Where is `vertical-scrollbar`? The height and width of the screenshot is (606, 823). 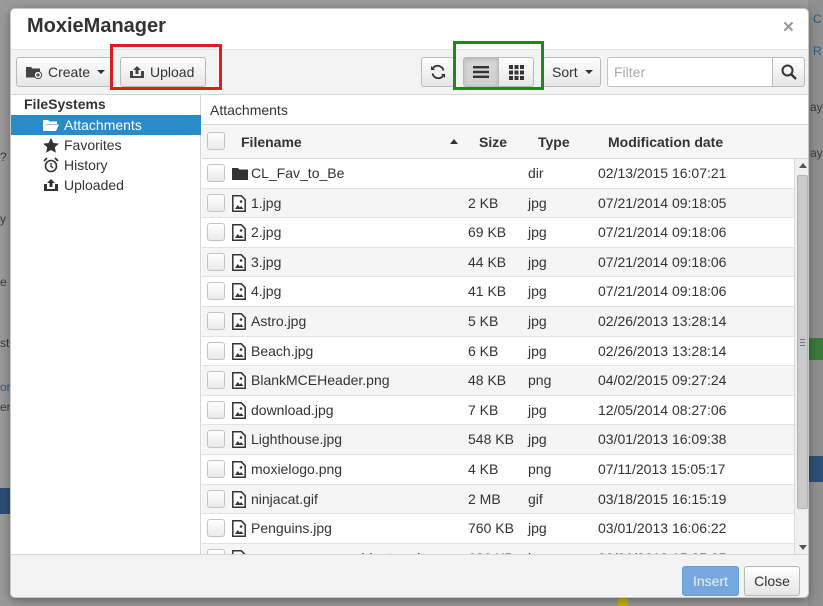
vertical-scrollbar is located at coordinates (801, 356).